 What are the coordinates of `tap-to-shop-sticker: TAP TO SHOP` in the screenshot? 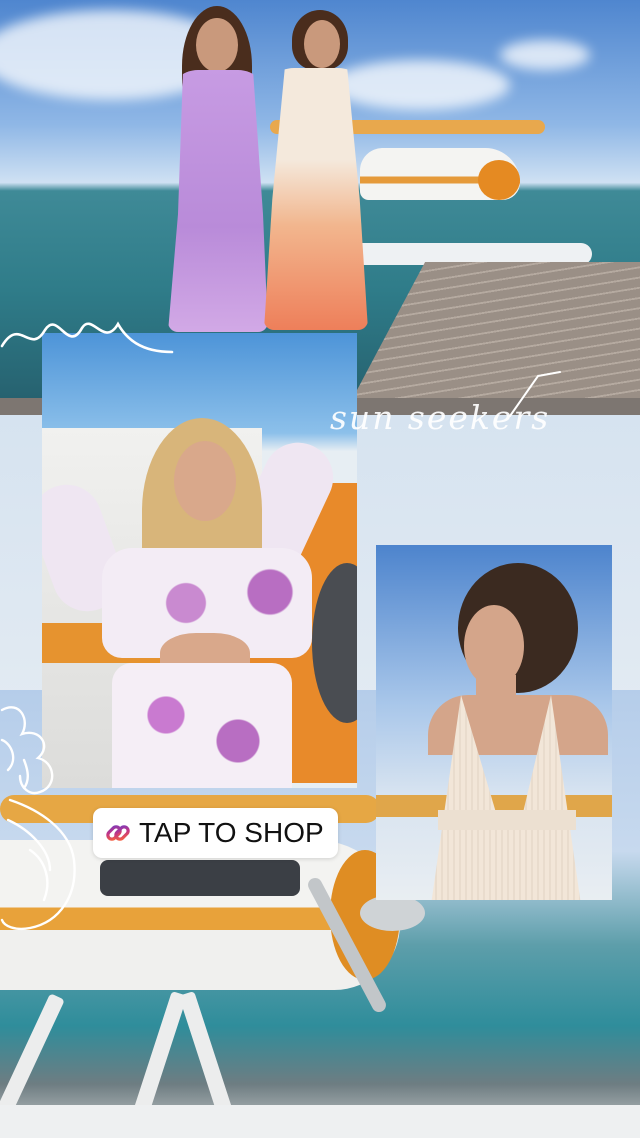 It's located at (215, 833).